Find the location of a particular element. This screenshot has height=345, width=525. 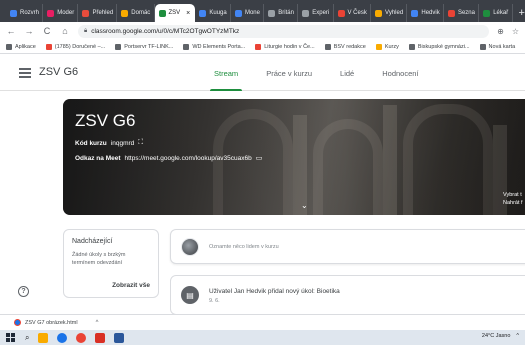

browser-tab-label: Přehled is located at coordinates (103, 13).